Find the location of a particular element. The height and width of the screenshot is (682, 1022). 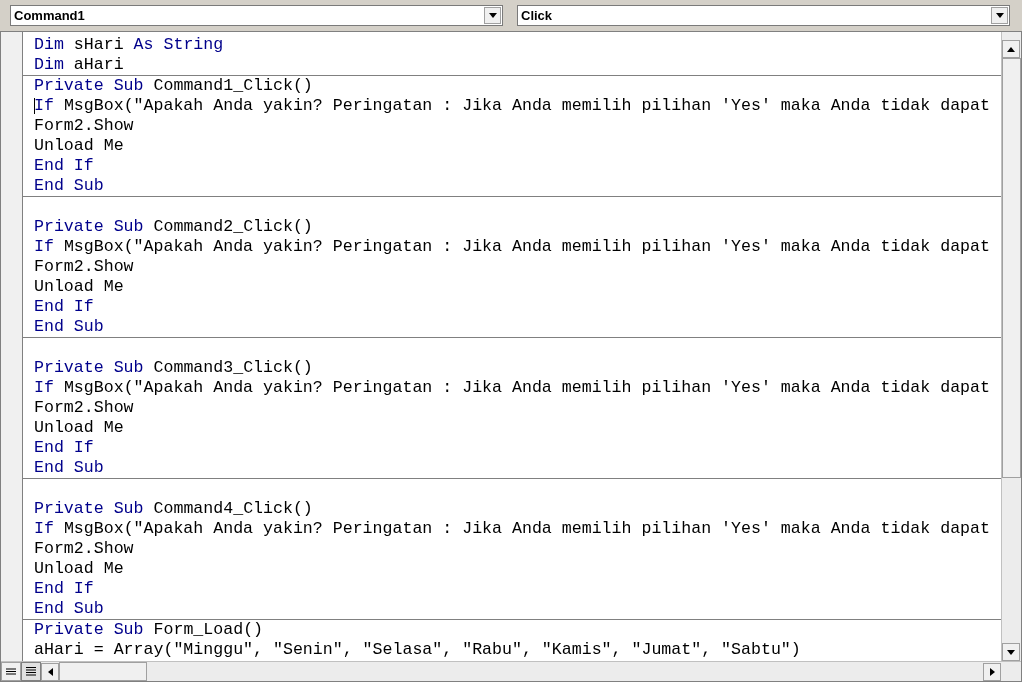

procedure-view-button is located at coordinates (11, 671).